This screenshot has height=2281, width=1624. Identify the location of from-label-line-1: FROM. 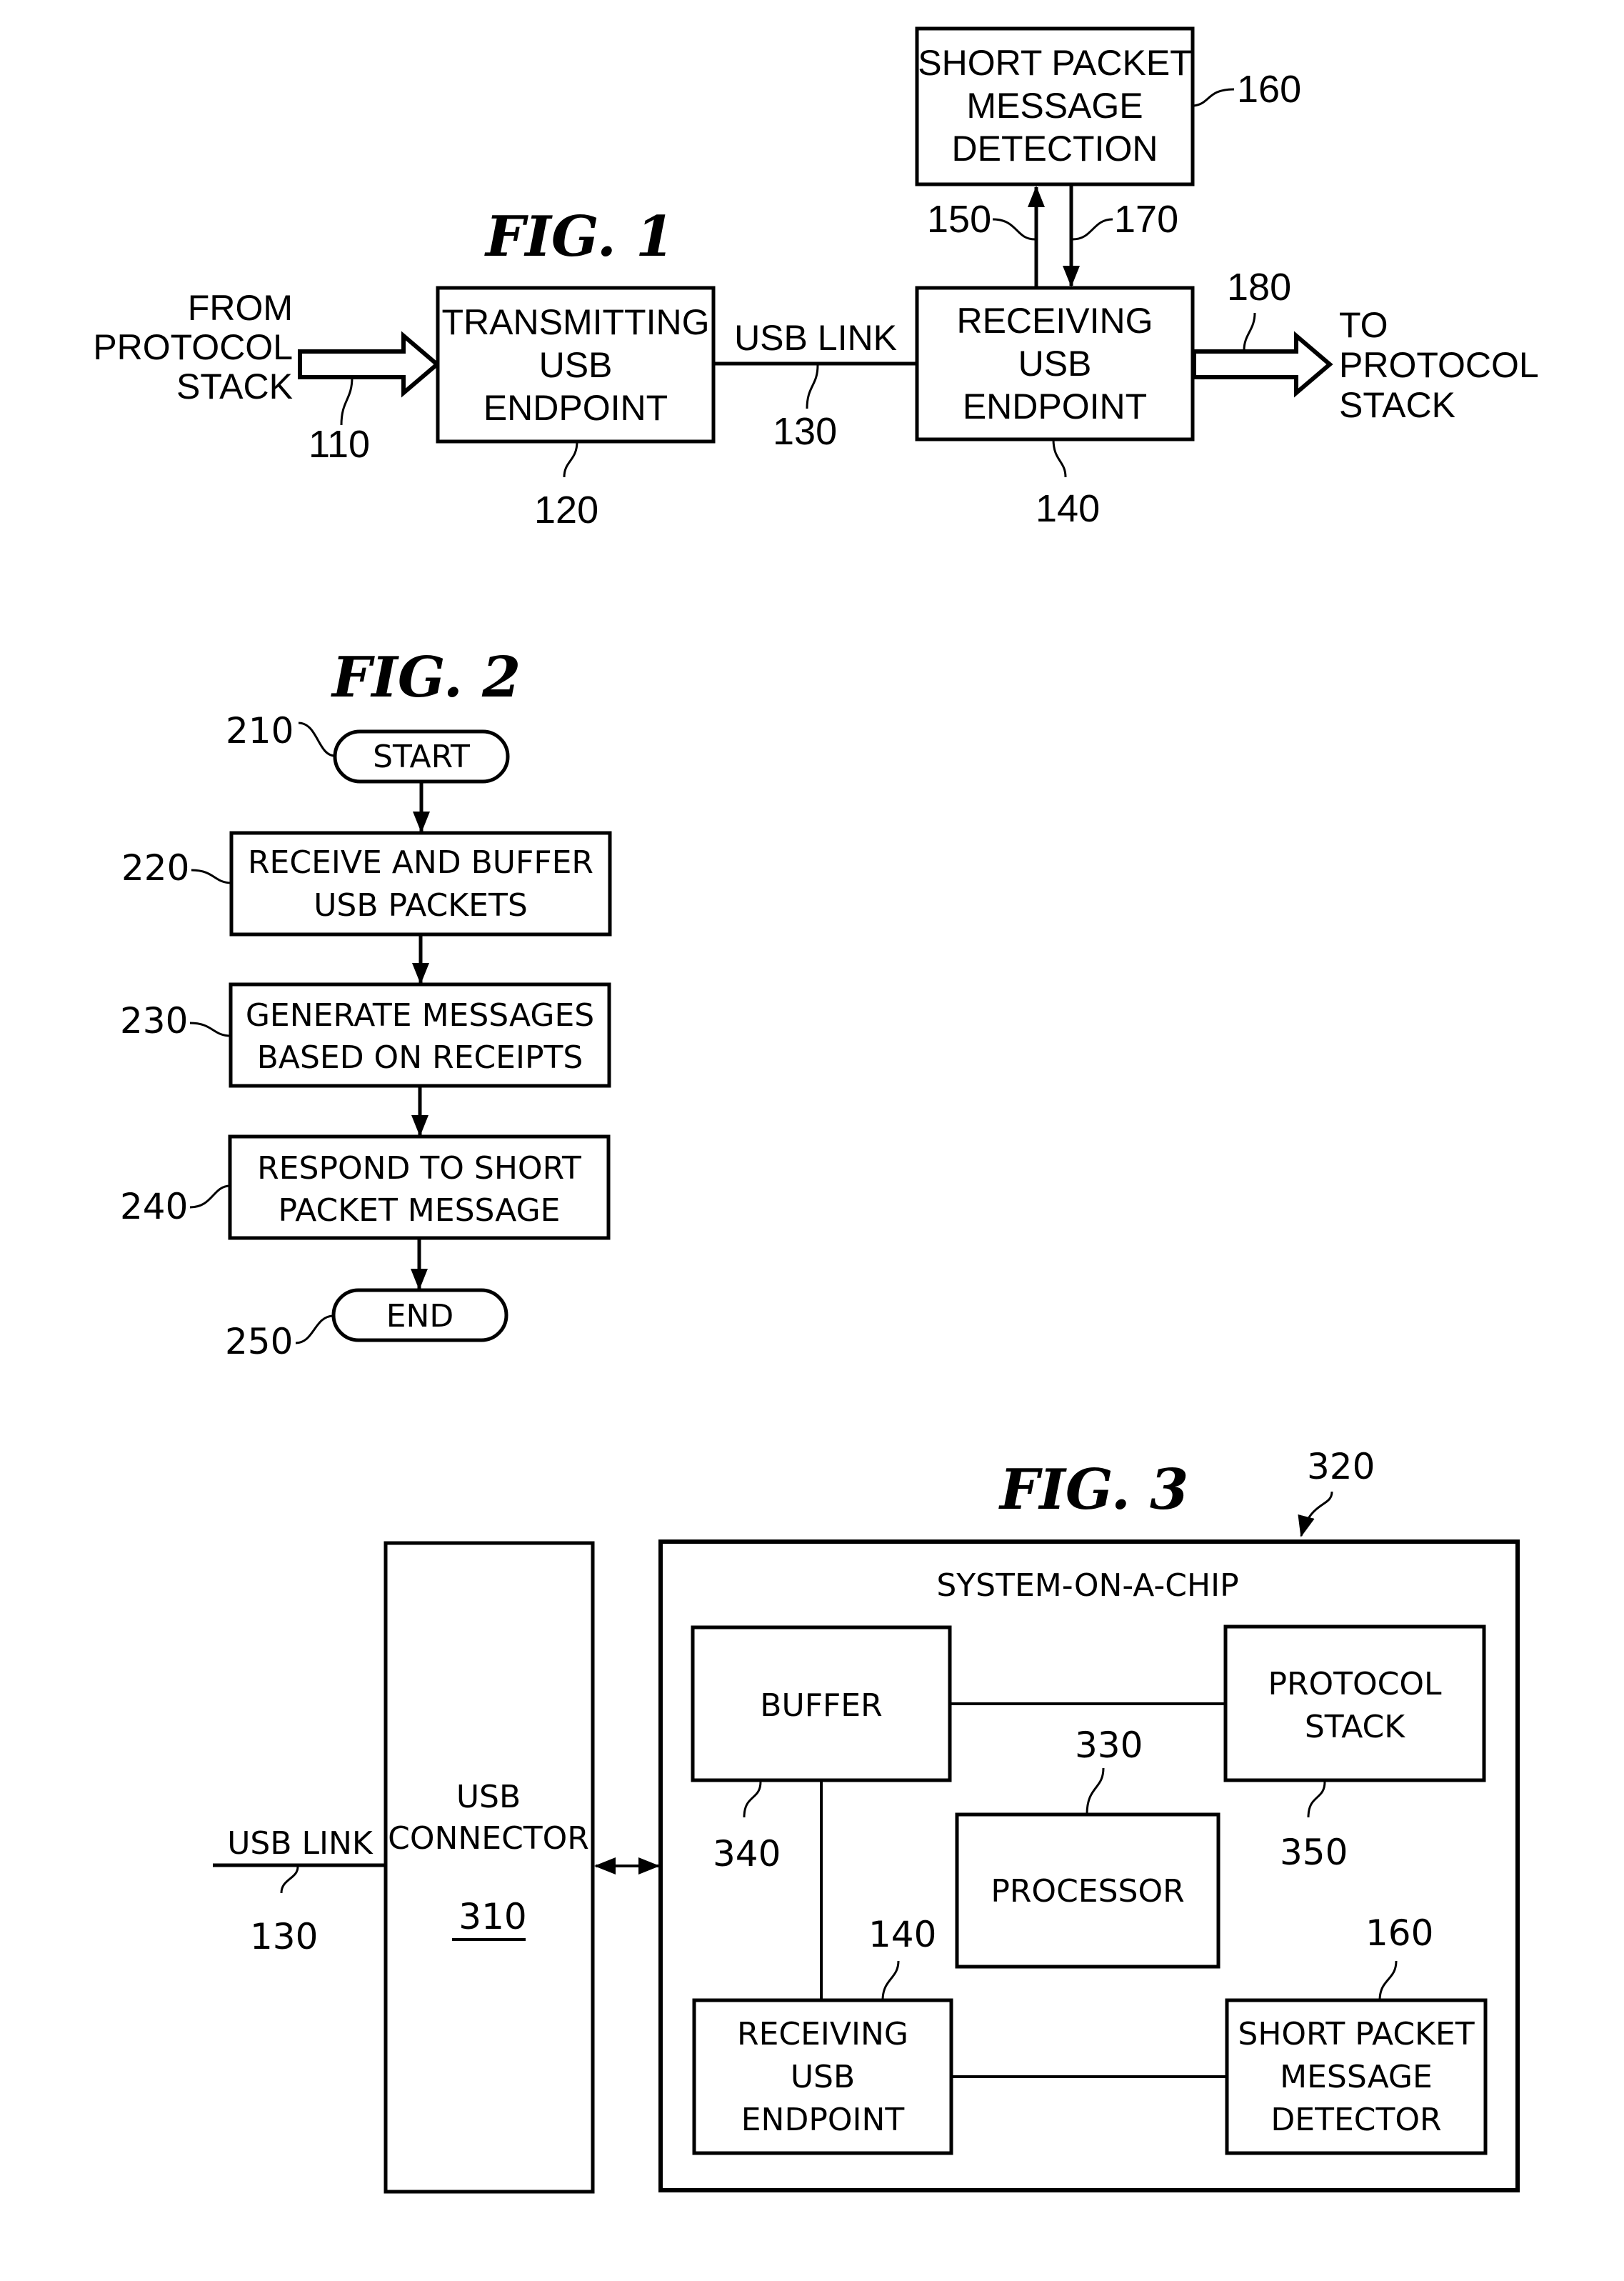
(240, 308).